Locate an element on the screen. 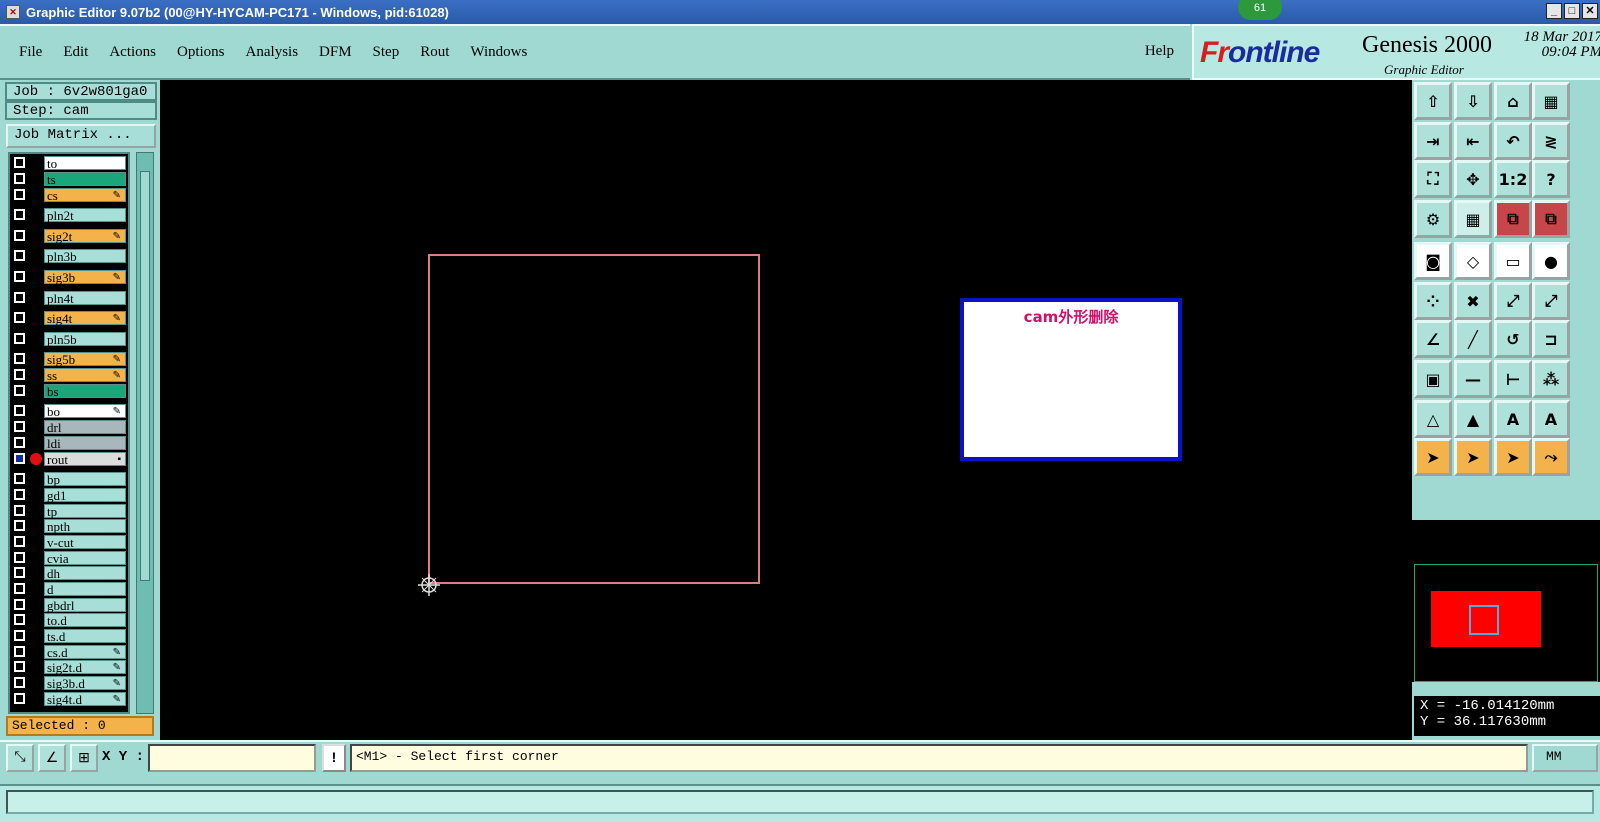 This screenshot has width=1600, height=822. layer-scrollbar is located at coordinates (145, 433).